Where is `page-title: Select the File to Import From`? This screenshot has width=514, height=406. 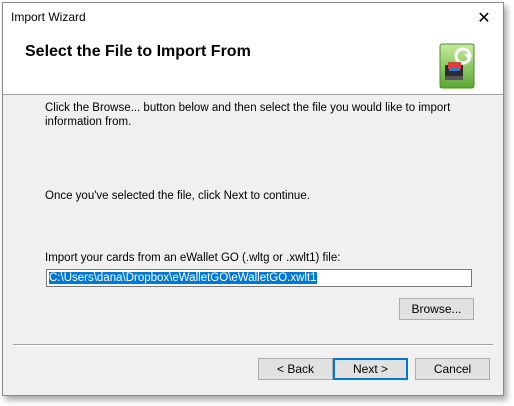 page-title: Select the File to Import From is located at coordinates (138, 51).